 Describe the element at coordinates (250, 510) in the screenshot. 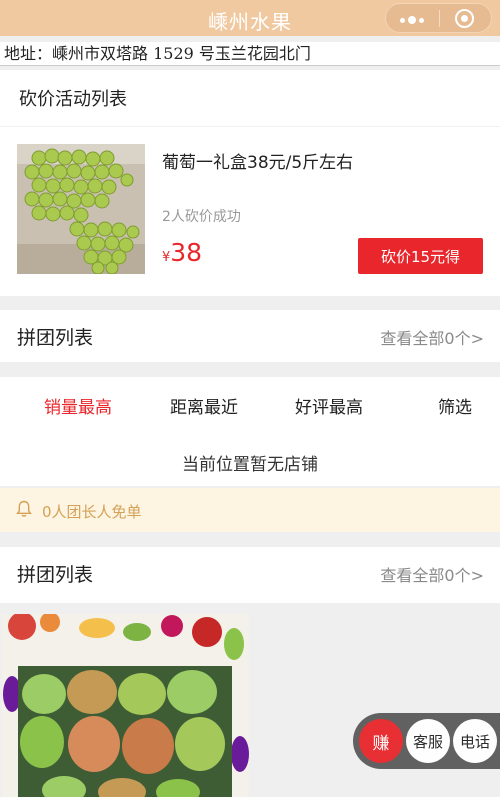

I see `group-leader-notice: 0人团长人免单` at that location.